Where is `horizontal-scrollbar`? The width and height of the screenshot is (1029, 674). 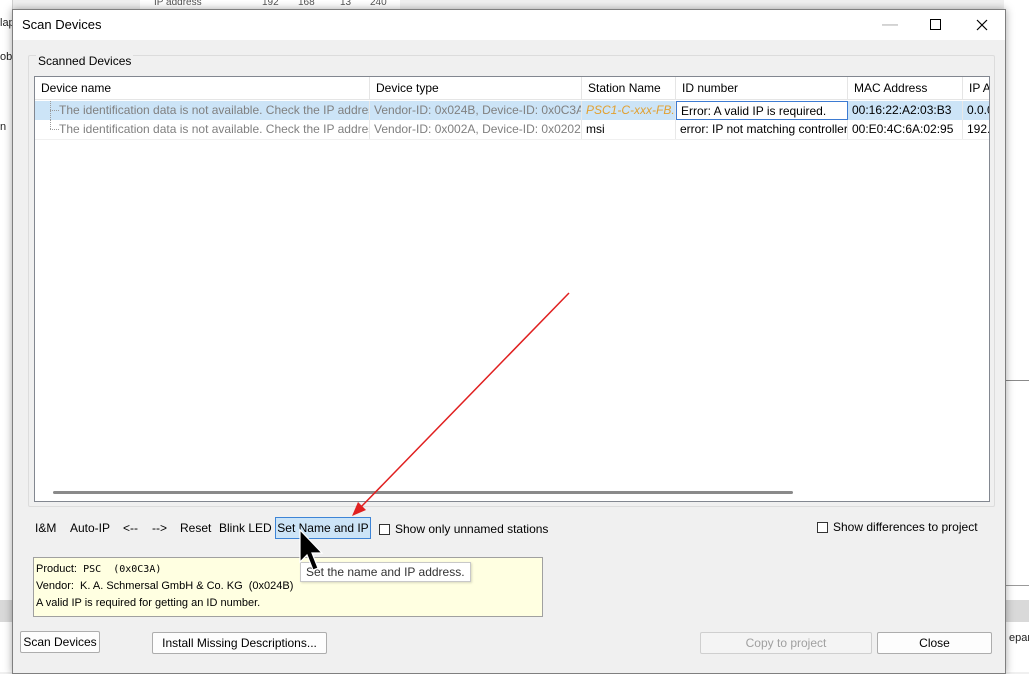
horizontal-scrollbar is located at coordinates (423, 492).